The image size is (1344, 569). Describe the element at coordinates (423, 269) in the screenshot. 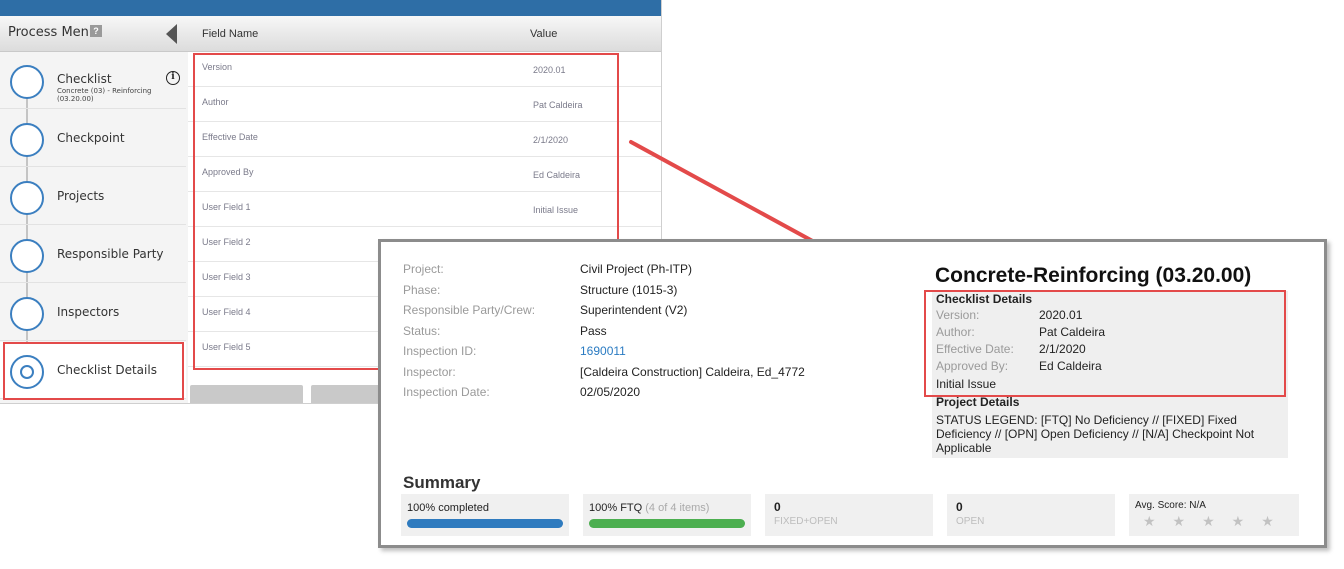

I see `info-label: Project:` at that location.